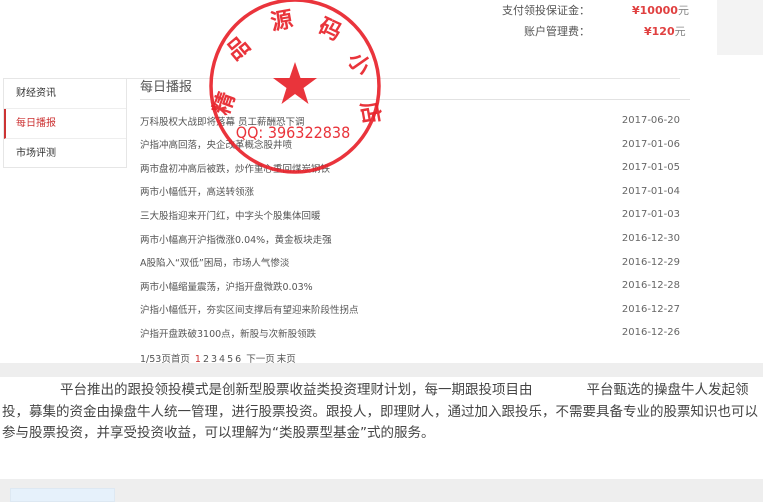 The image size is (763, 502). Describe the element at coordinates (683, 10) in the screenshot. I see `deposit-unit: 元` at that location.